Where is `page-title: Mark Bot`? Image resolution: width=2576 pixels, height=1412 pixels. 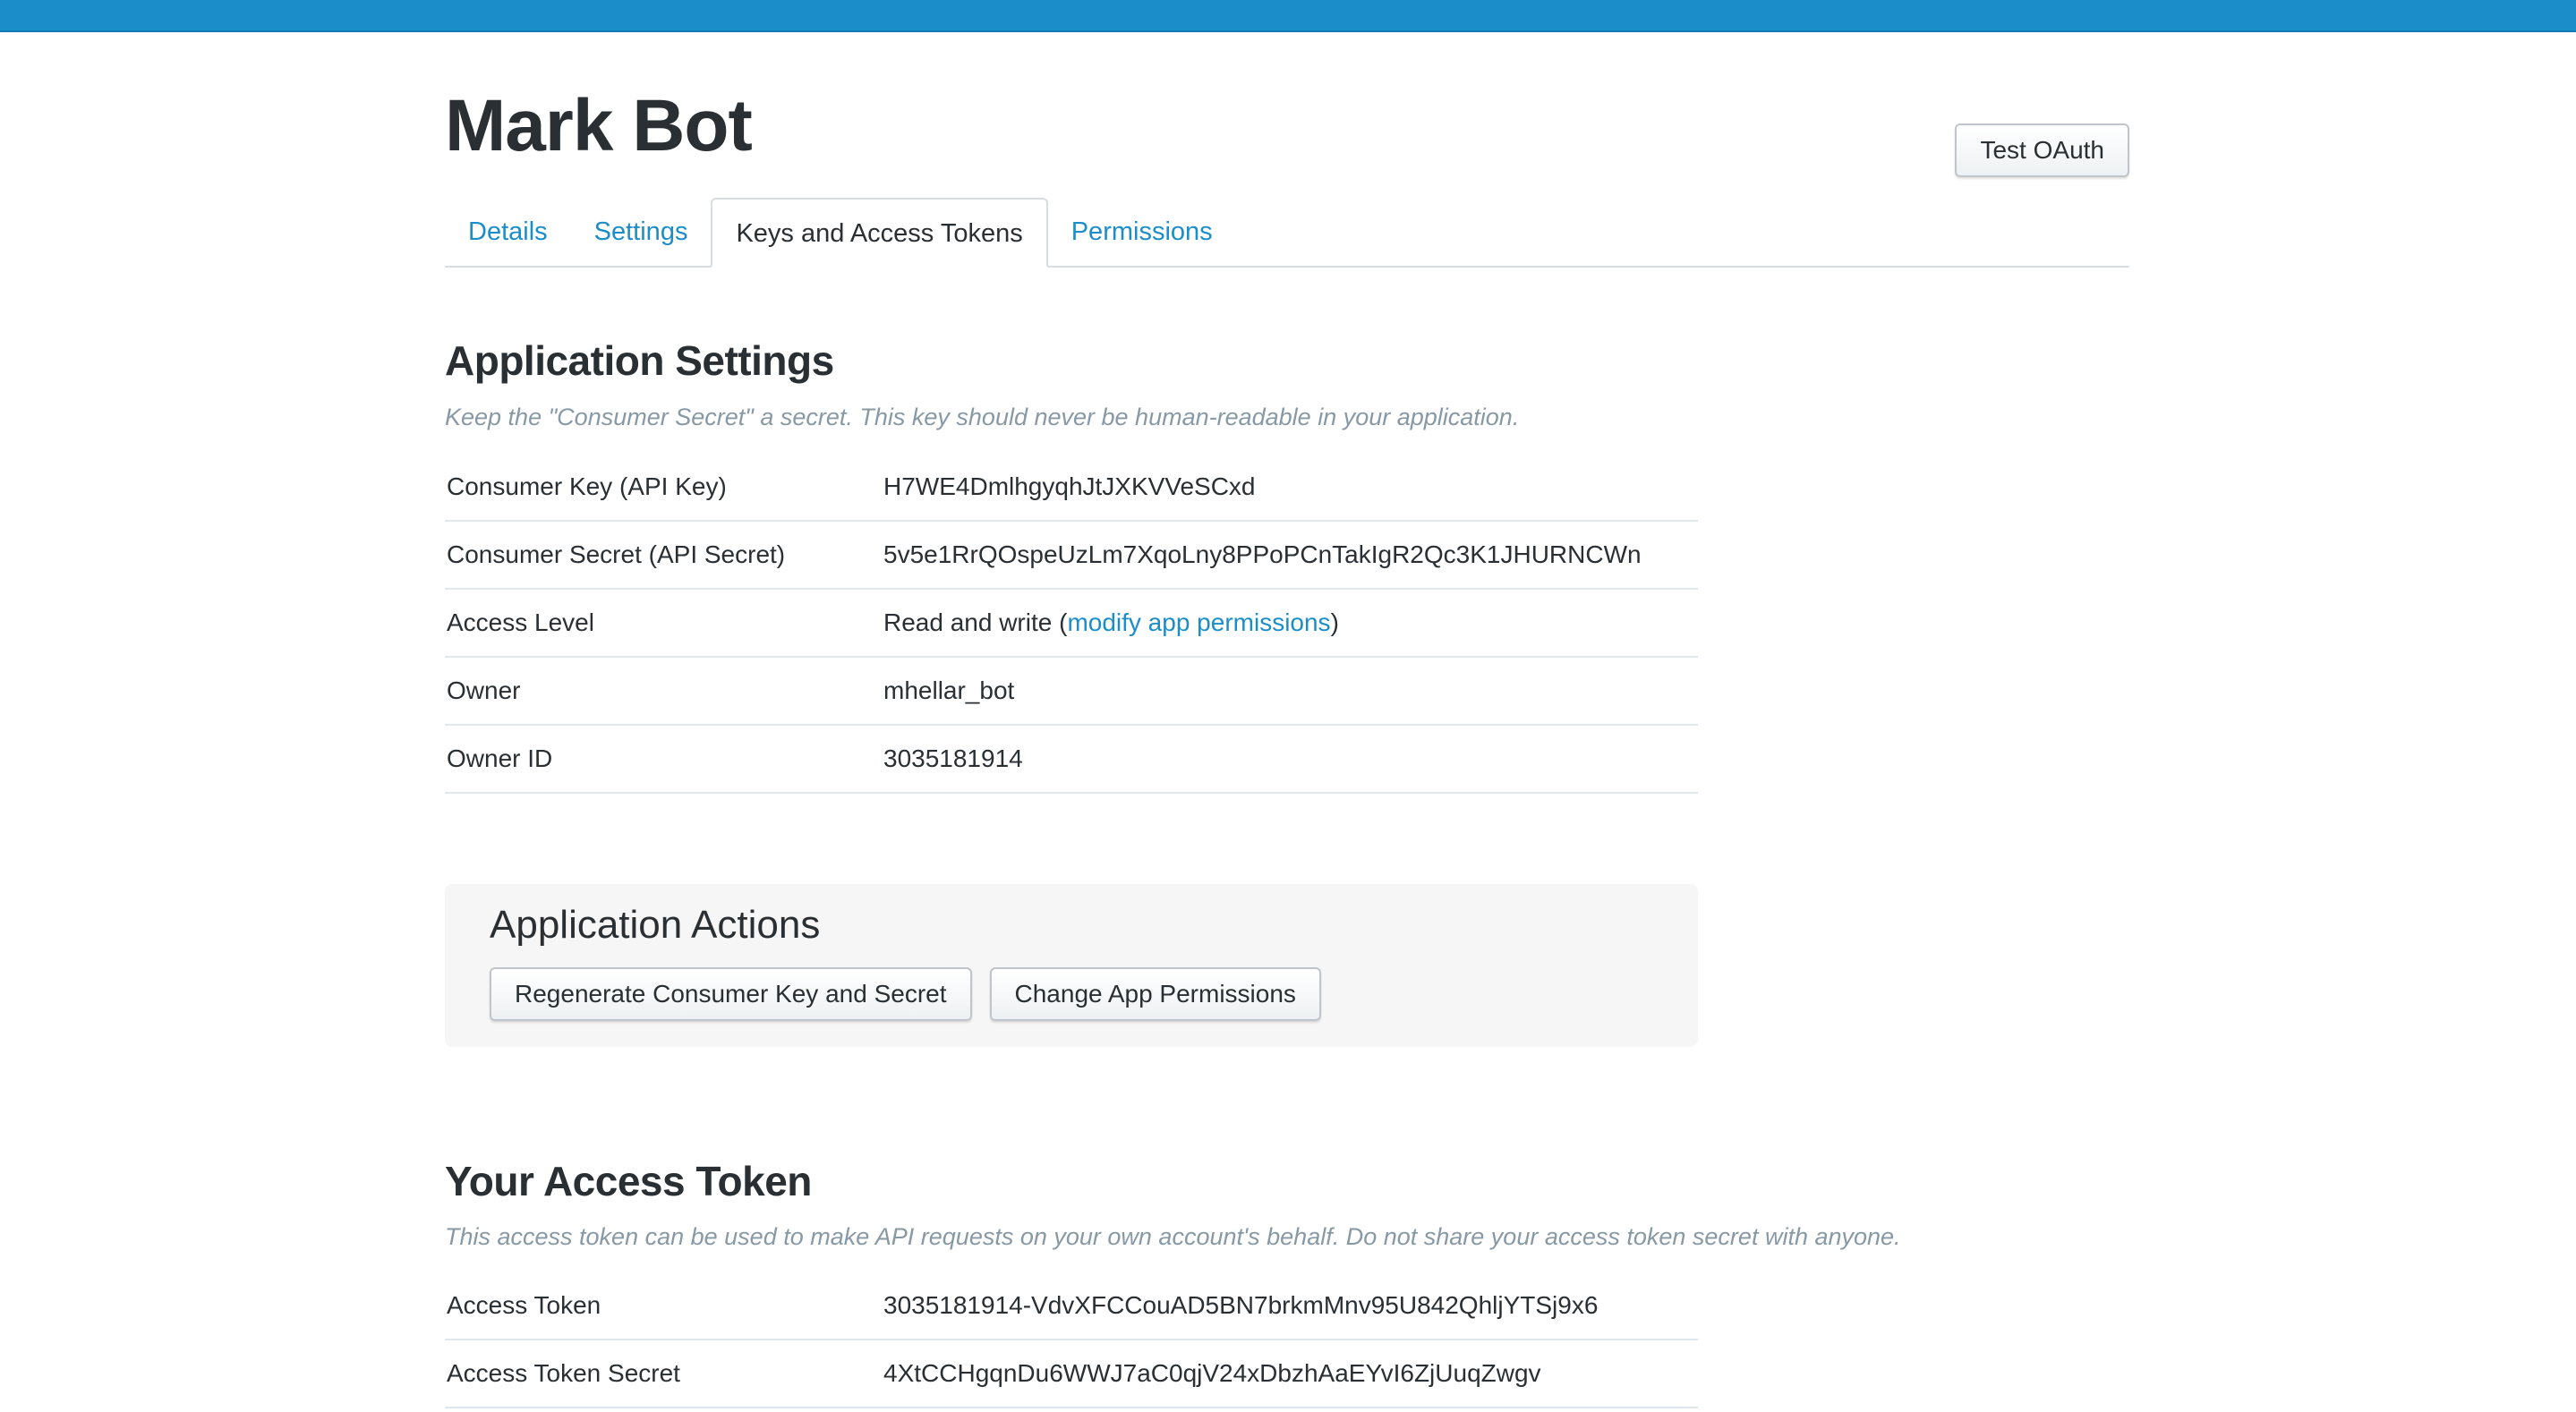 page-title: Mark Bot is located at coordinates (599, 125).